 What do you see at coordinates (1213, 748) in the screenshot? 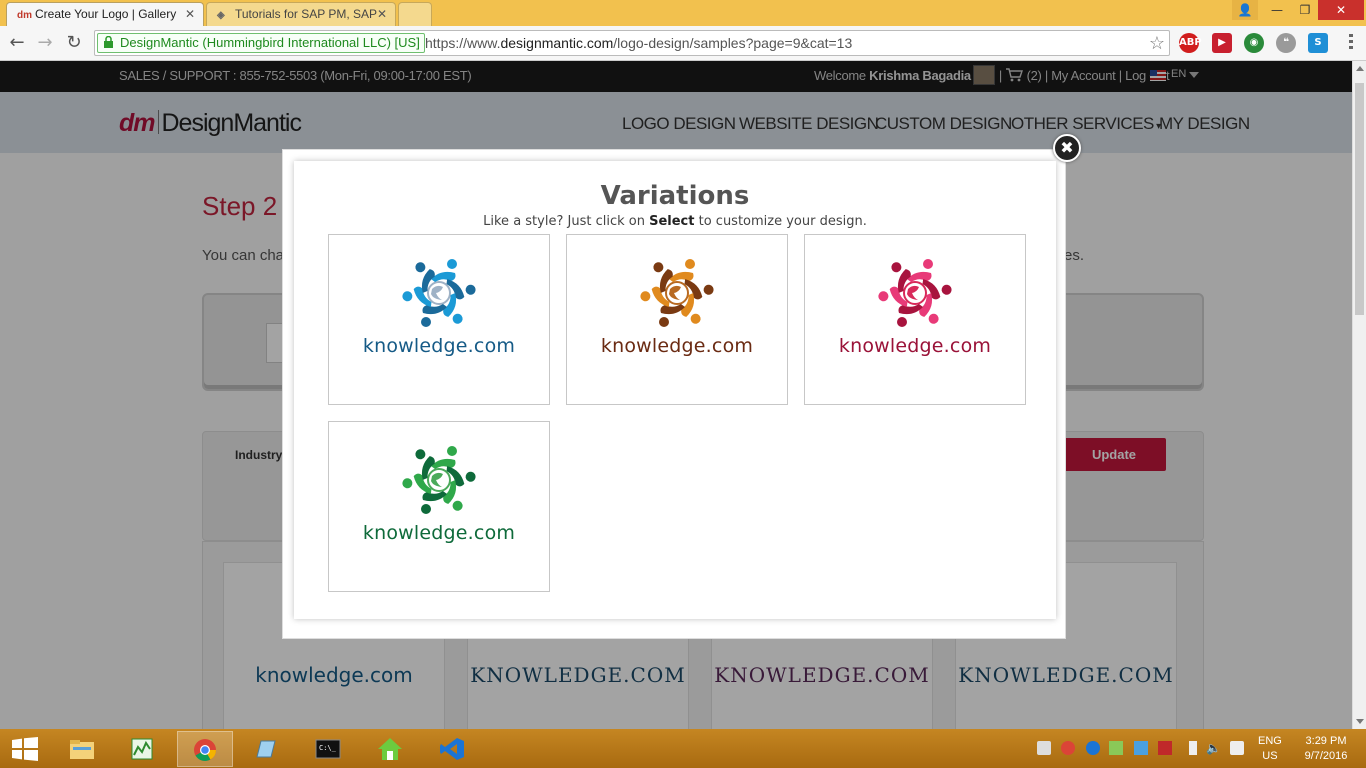
I see `volume-icon: 🔈` at bounding box center [1213, 748].